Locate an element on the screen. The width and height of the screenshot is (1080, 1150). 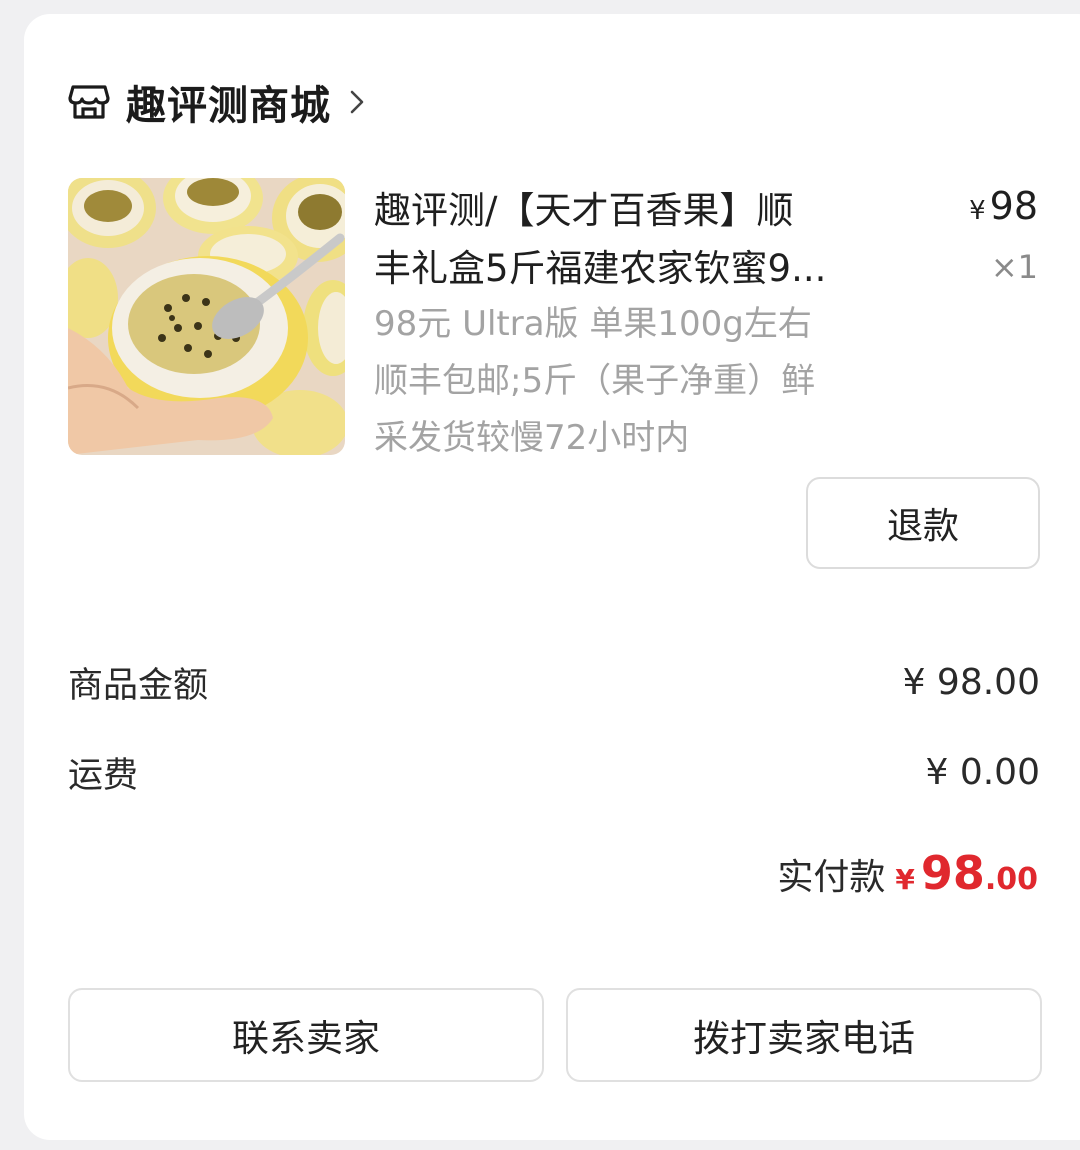
call-seller-button: 拨打卖家电话 is located at coordinates (804, 1035).